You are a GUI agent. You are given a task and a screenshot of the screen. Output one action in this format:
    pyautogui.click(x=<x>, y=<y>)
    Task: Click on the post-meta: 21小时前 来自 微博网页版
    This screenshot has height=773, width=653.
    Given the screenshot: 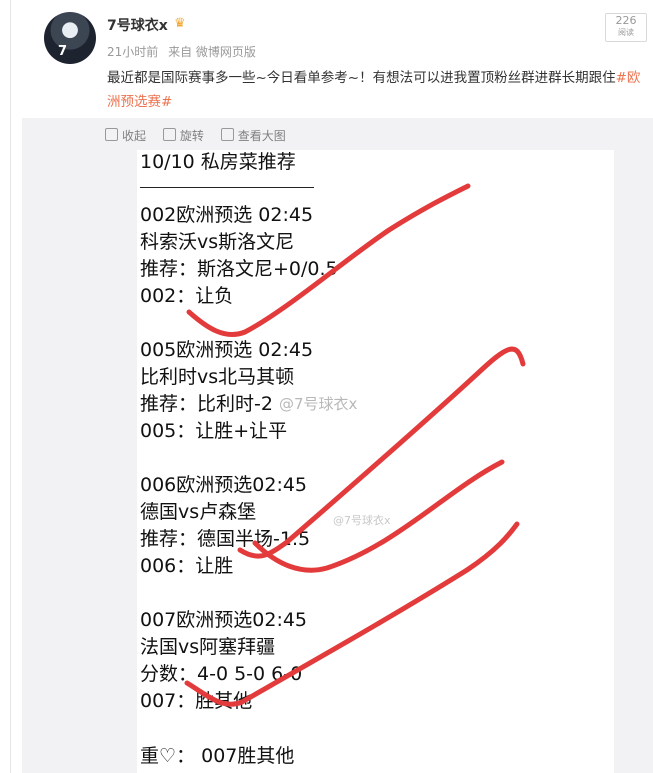 What is the action you would take?
    pyautogui.click(x=184, y=51)
    